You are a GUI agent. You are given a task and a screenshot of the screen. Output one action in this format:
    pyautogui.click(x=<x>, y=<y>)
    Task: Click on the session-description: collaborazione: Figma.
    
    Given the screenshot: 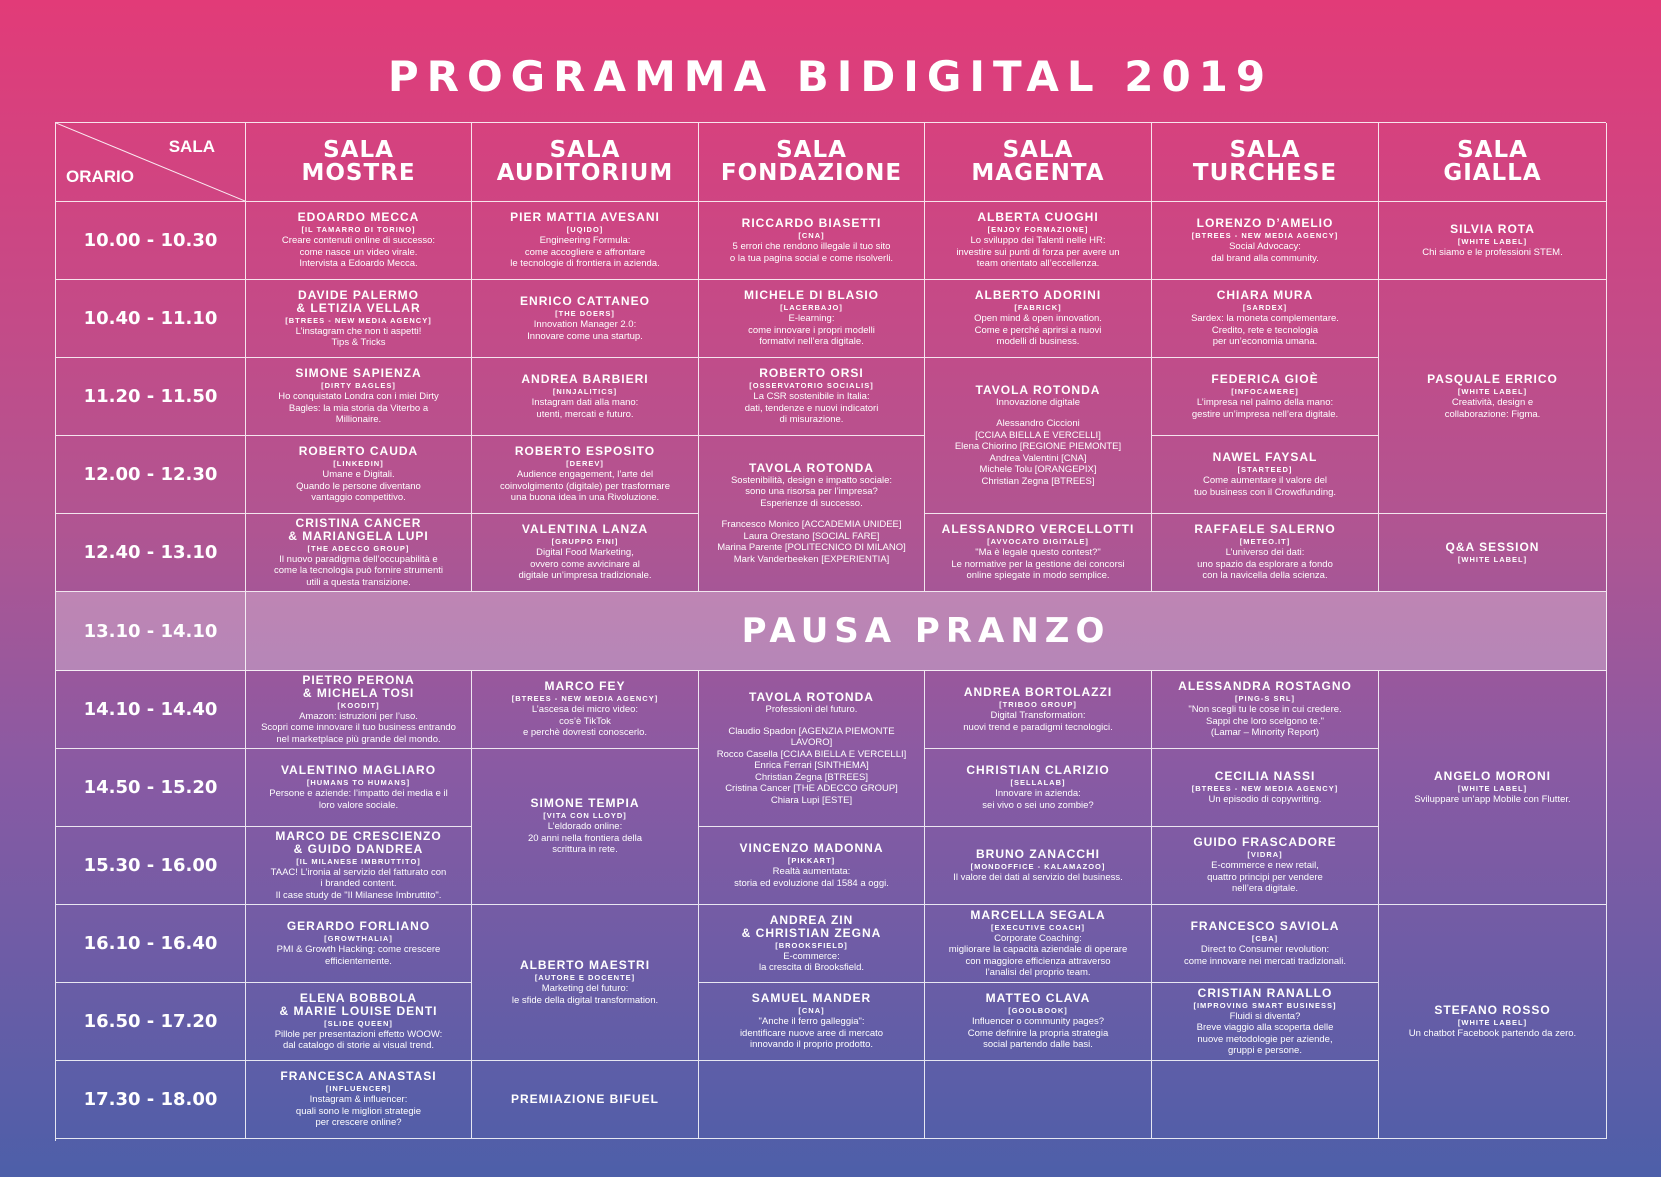 What is the action you would take?
    pyautogui.click(x=1492, y=414)
    